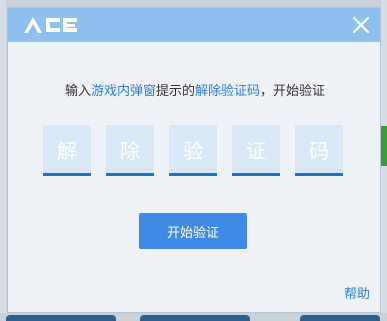  I want to click on code-char-box: 验, so click(193, 150).